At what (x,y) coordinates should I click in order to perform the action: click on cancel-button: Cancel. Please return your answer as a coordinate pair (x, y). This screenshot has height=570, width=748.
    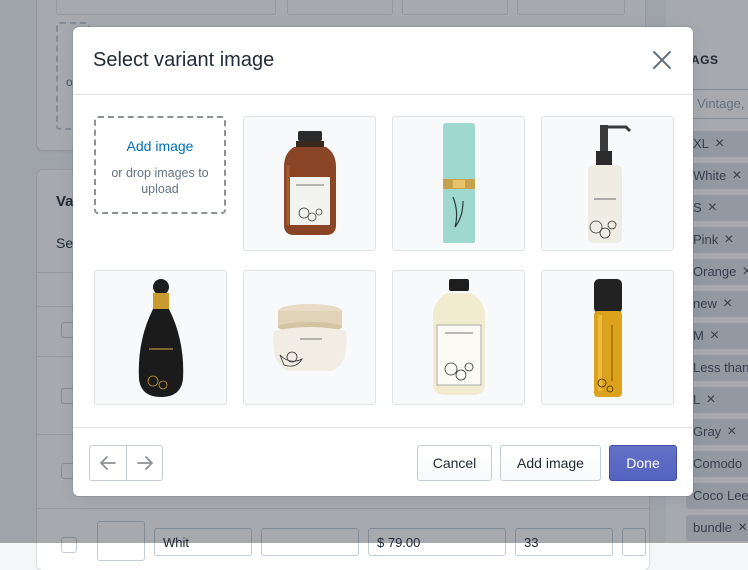
    Looking at the image, I should click on (454, 463).